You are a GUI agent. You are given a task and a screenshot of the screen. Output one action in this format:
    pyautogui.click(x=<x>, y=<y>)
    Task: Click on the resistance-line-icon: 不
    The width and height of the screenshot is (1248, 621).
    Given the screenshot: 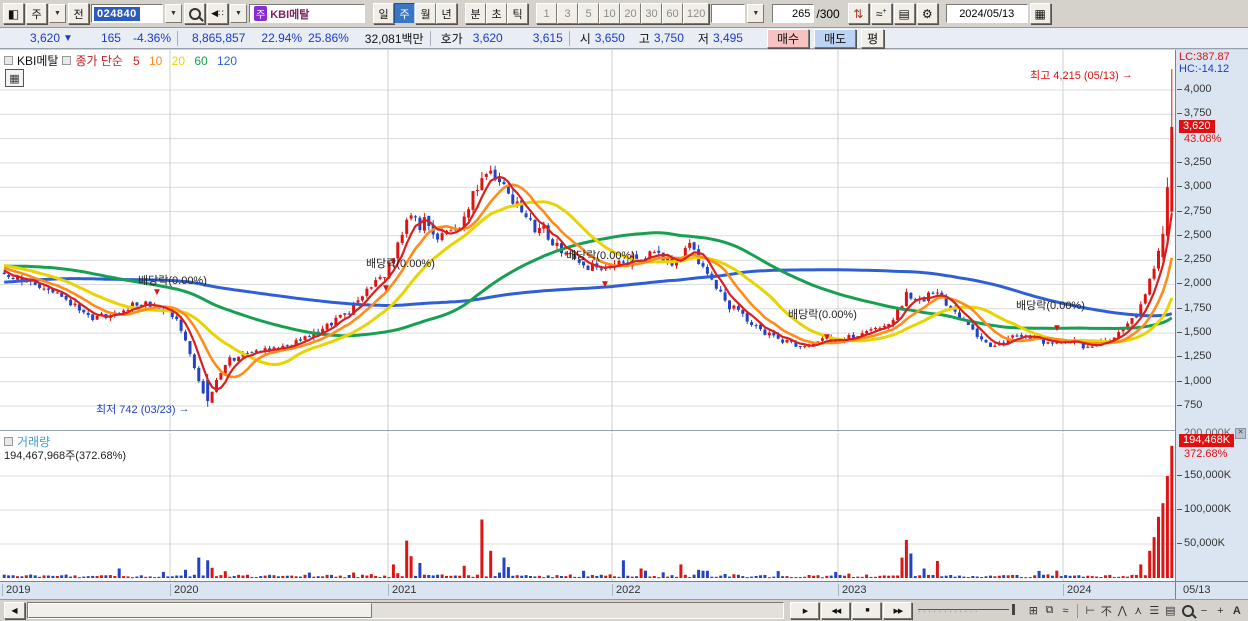 What is the action you would take?
    pyautogui.click(x=1106, y=611)
    